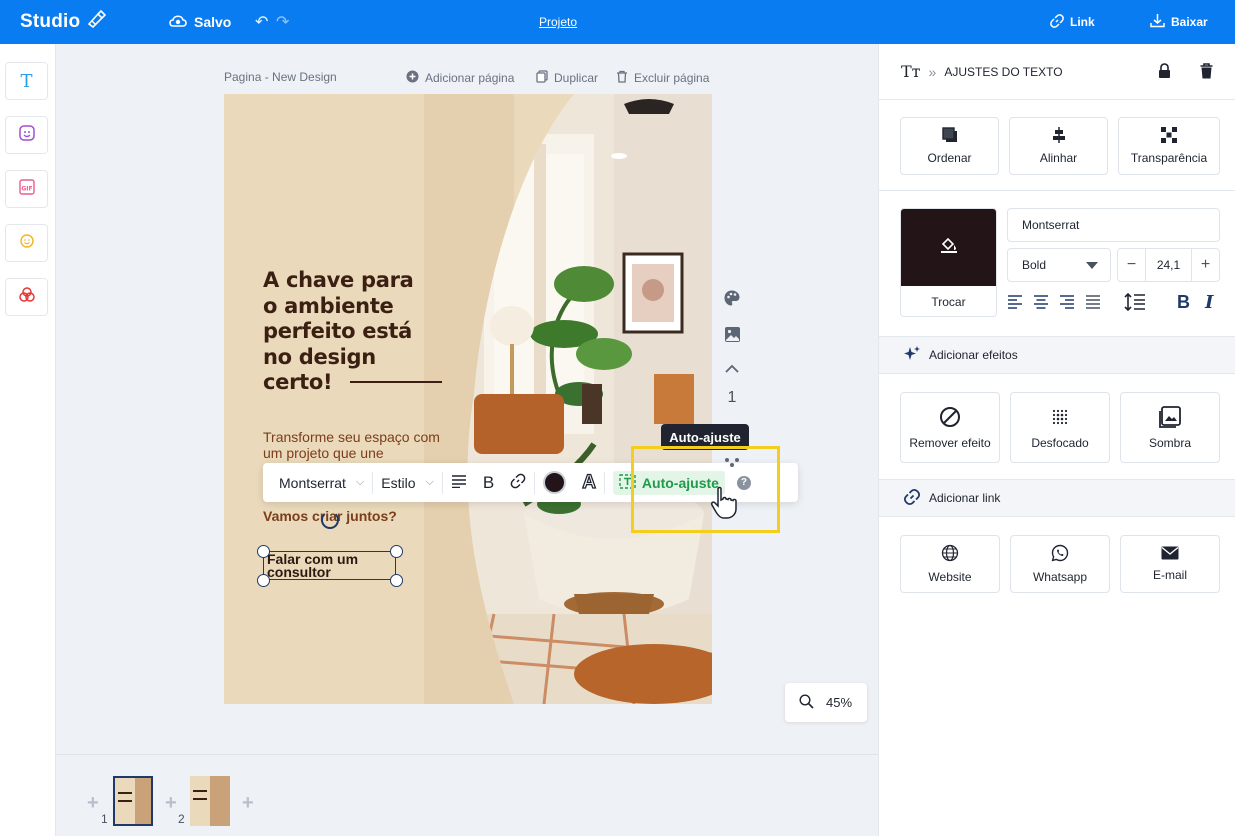 The width and height of the screenshot is (1235, 836). I want to click on selected-text-box: Falar com um consultor, so click(329, 565).